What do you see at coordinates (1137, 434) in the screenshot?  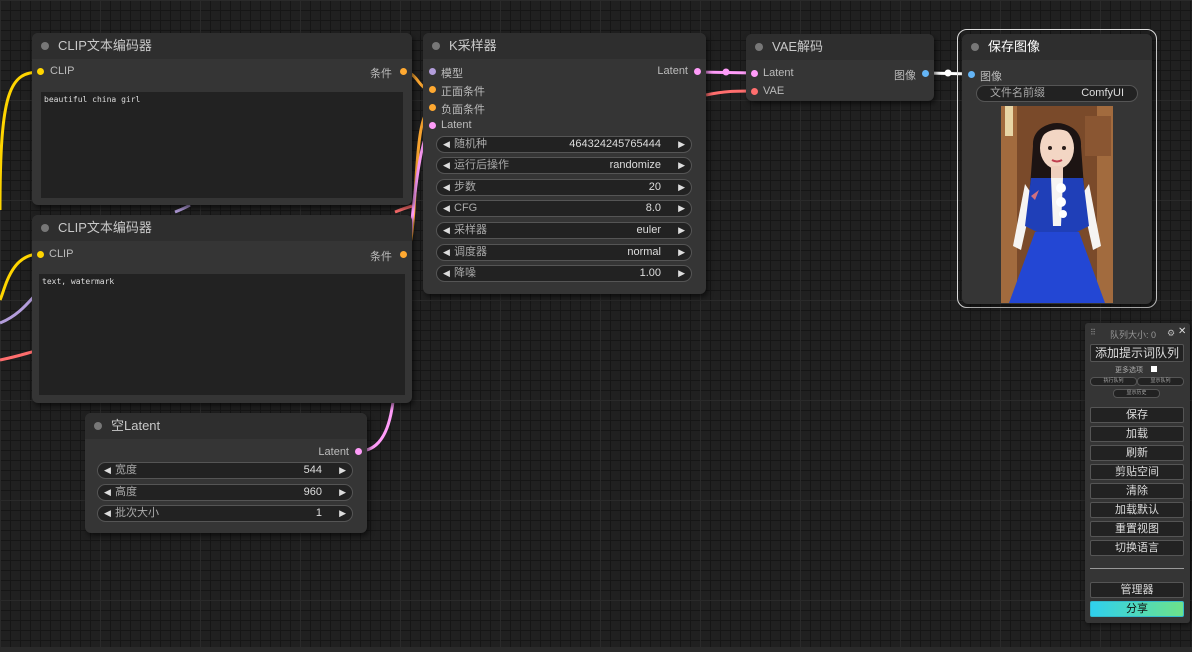 I see `load-button: 加载` at bounding box center [1137, 434].